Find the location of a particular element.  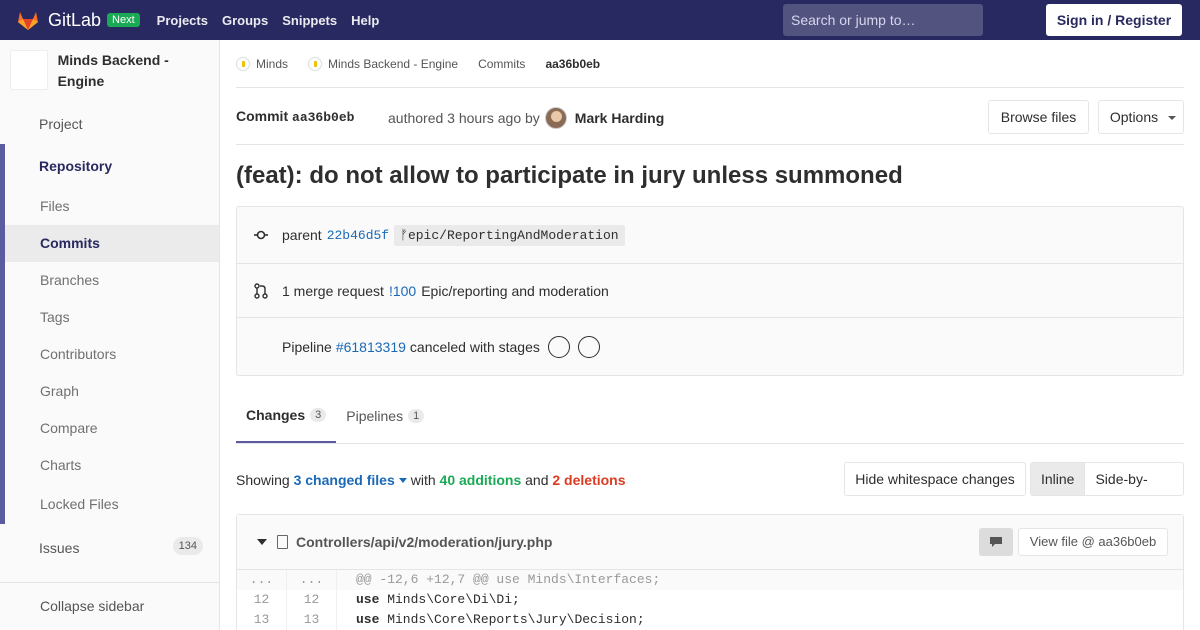

hide-whitespace-button: Hide whitespace changes is located at coordinates (935, 479).